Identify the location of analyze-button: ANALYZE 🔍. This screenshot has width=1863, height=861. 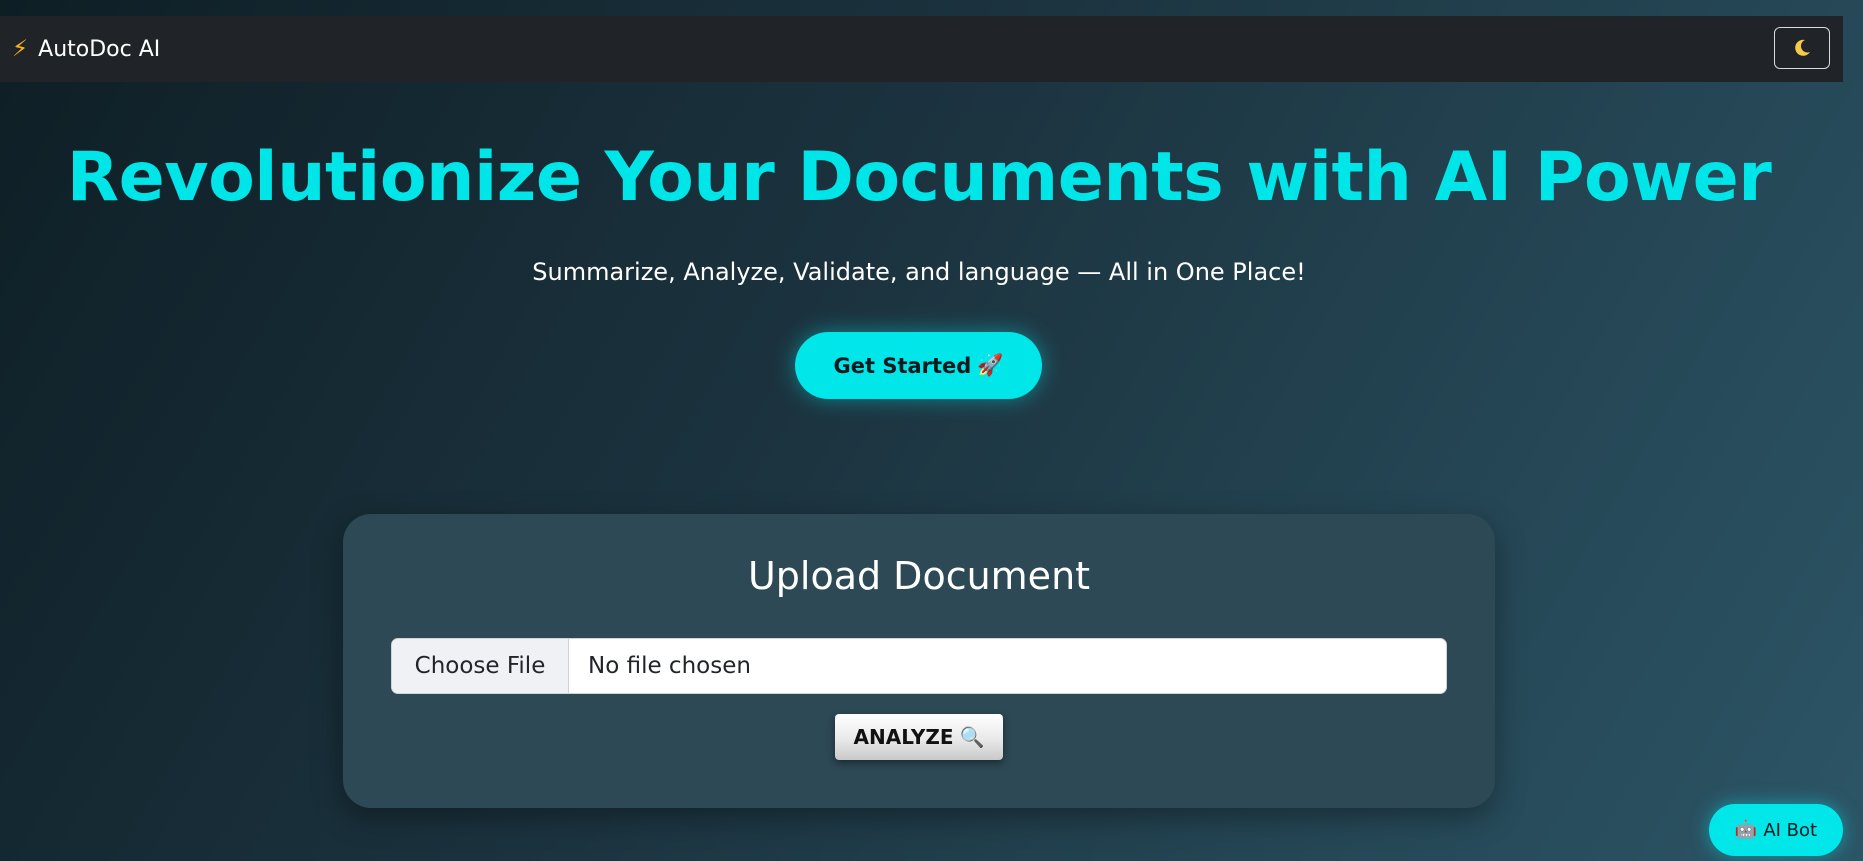
(919, 737).